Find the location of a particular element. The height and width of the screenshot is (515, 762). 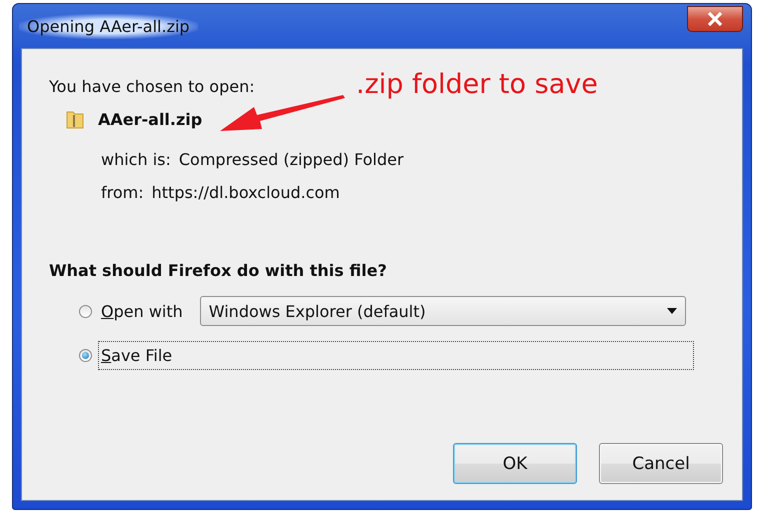

intro-text: You have chosen to open: is located at coordinates (152, 87).